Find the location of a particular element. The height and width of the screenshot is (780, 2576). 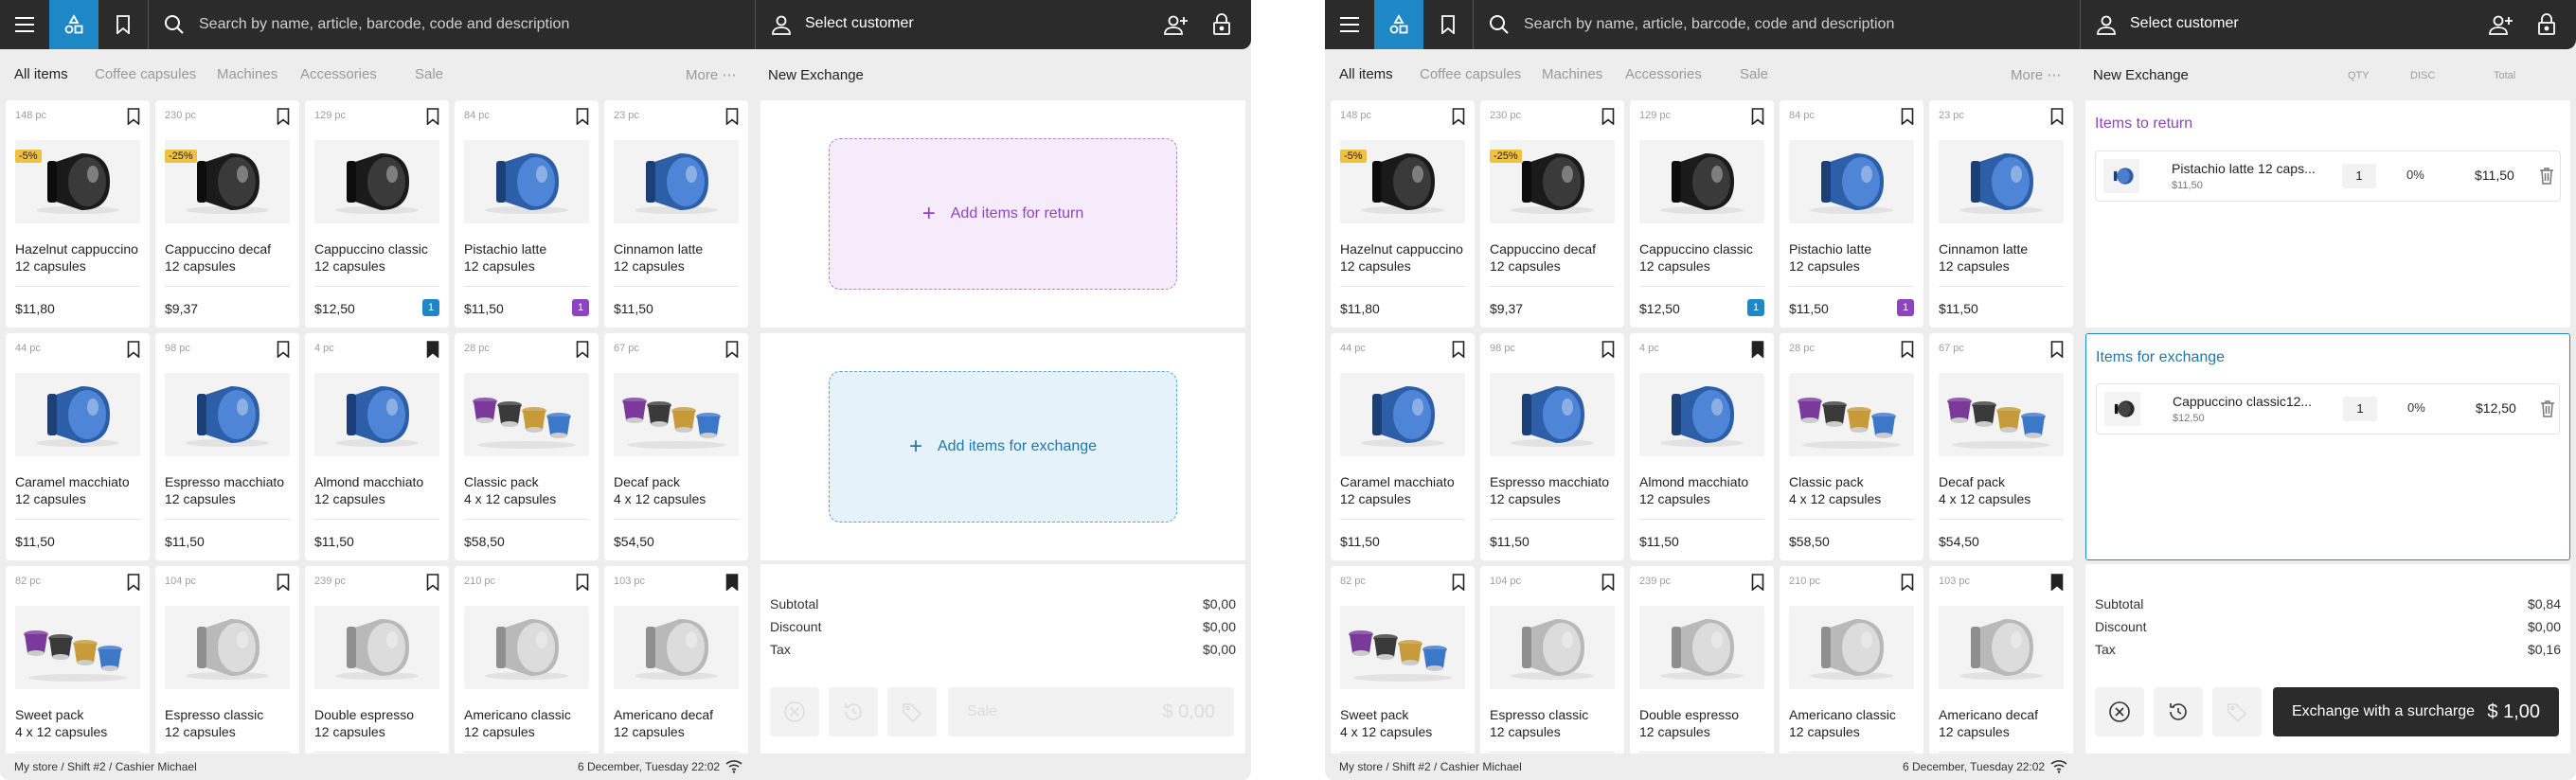

tab-accessories: Accessories is located at coordinates (1663, 74).